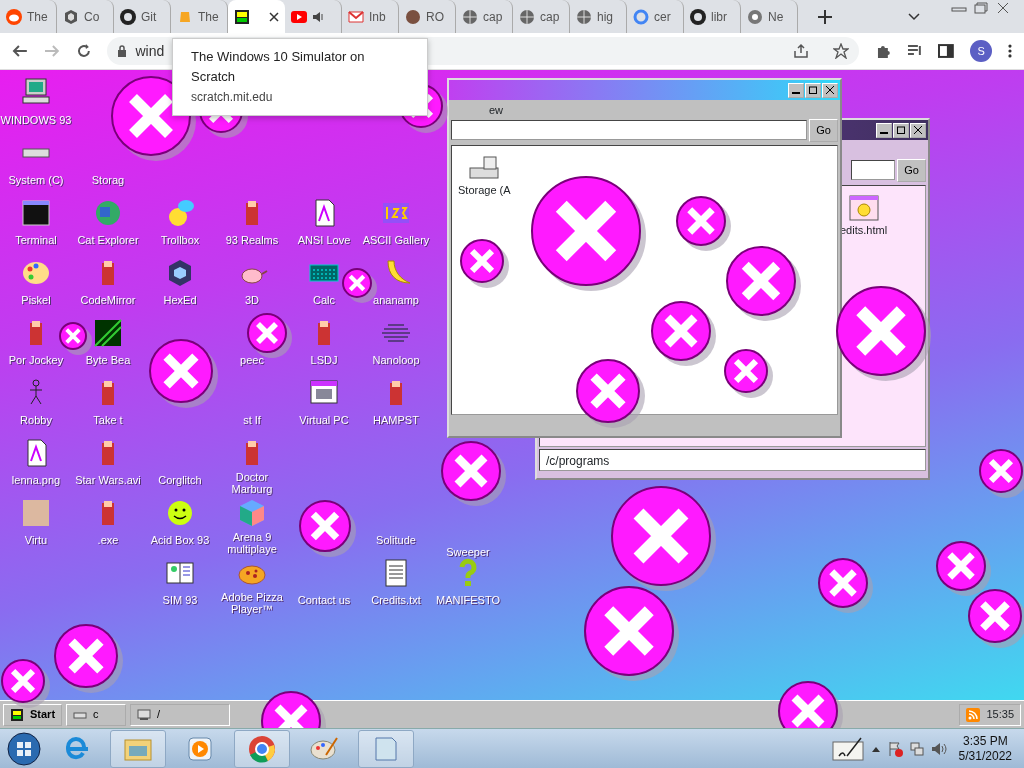  I want to click on icon-label: Contact us, so click(324, 600).